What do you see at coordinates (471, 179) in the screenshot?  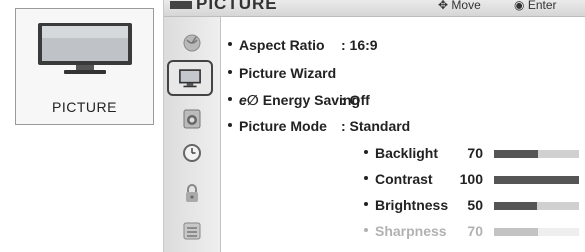 I see `contrast-value: 100` at bounding box center [471, 179].